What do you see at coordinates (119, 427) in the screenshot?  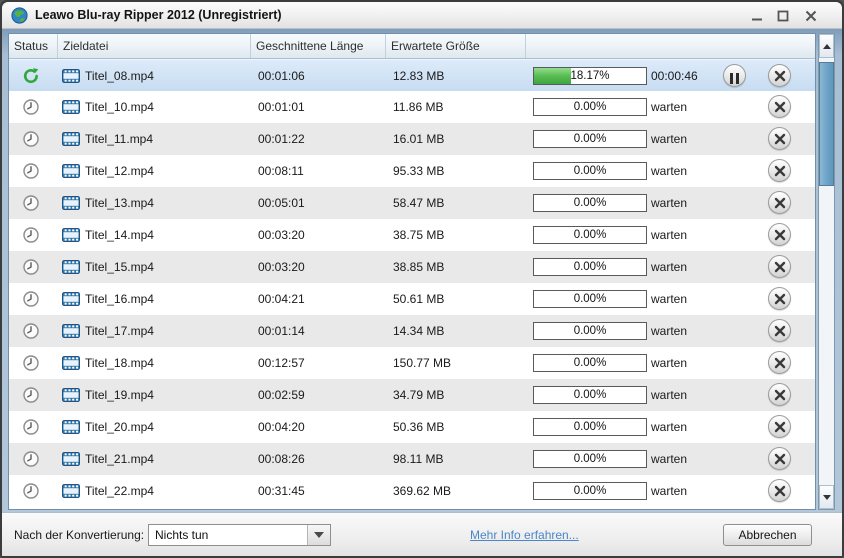 I see `target-filename: Titel_20.mp4` at bounding box center [119, 427].